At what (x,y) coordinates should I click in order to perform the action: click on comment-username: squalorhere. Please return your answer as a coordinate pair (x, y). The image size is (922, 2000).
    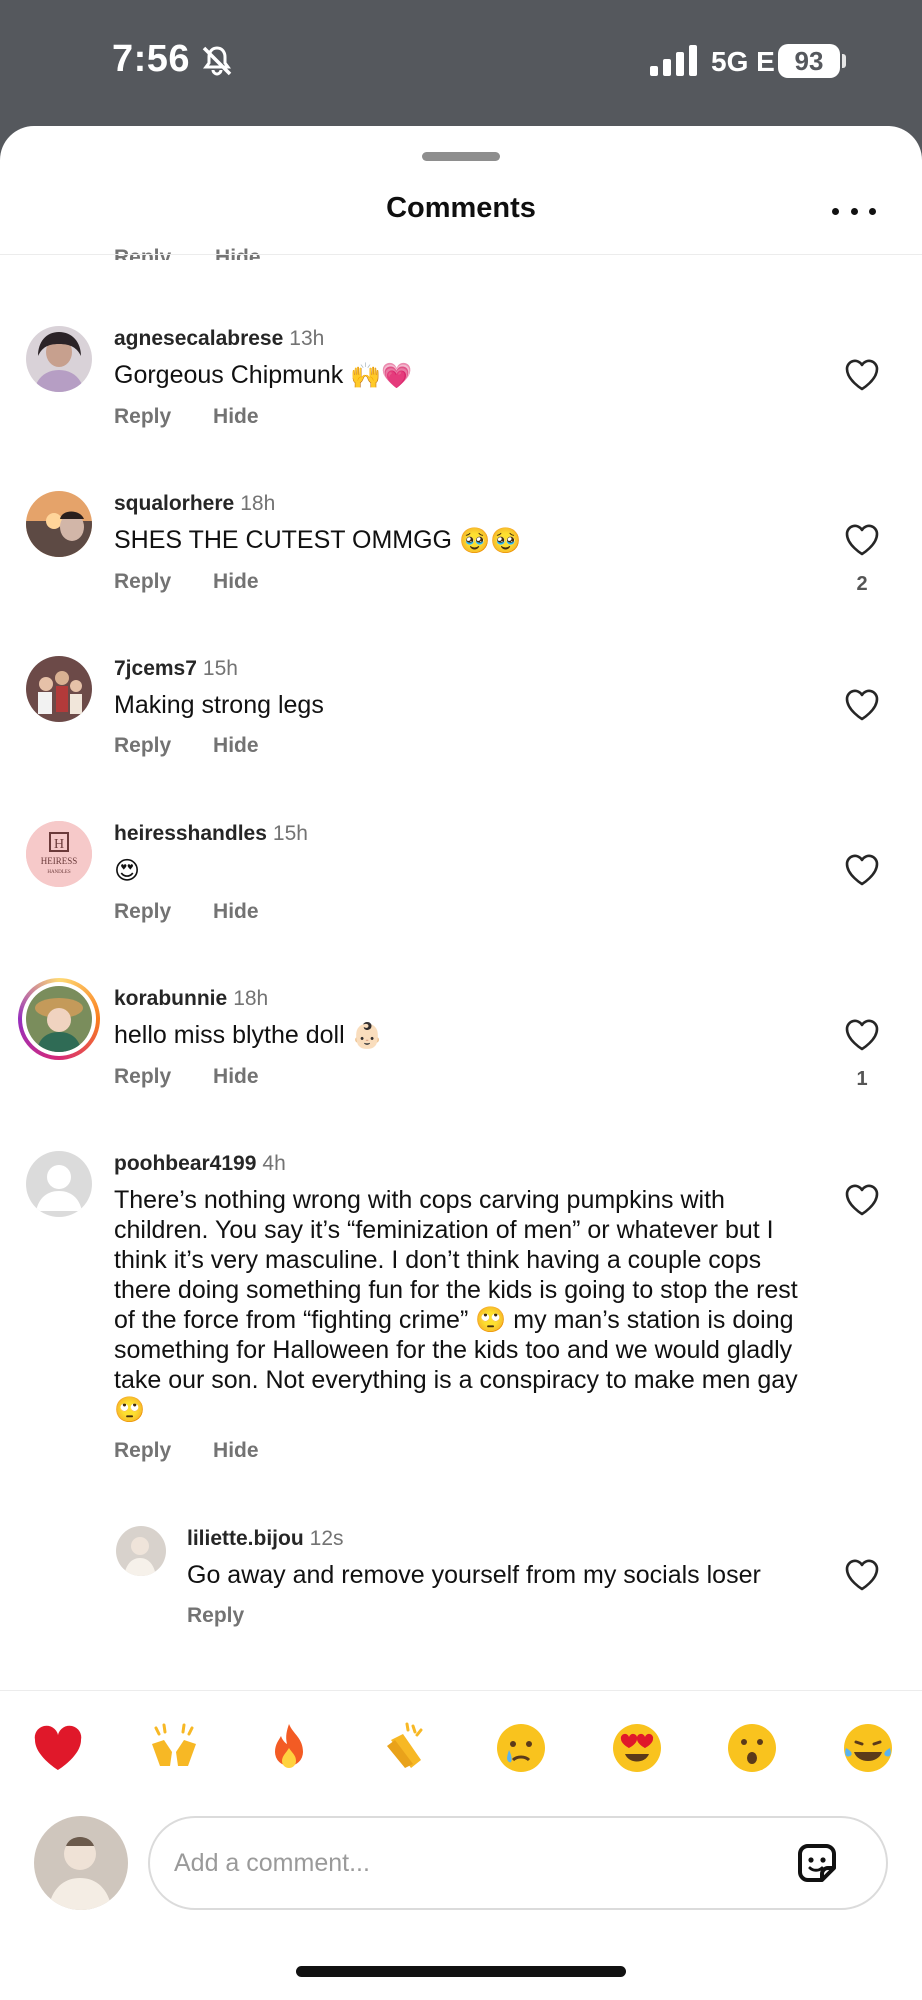
    Looking at the image, I should click on (174, 503).